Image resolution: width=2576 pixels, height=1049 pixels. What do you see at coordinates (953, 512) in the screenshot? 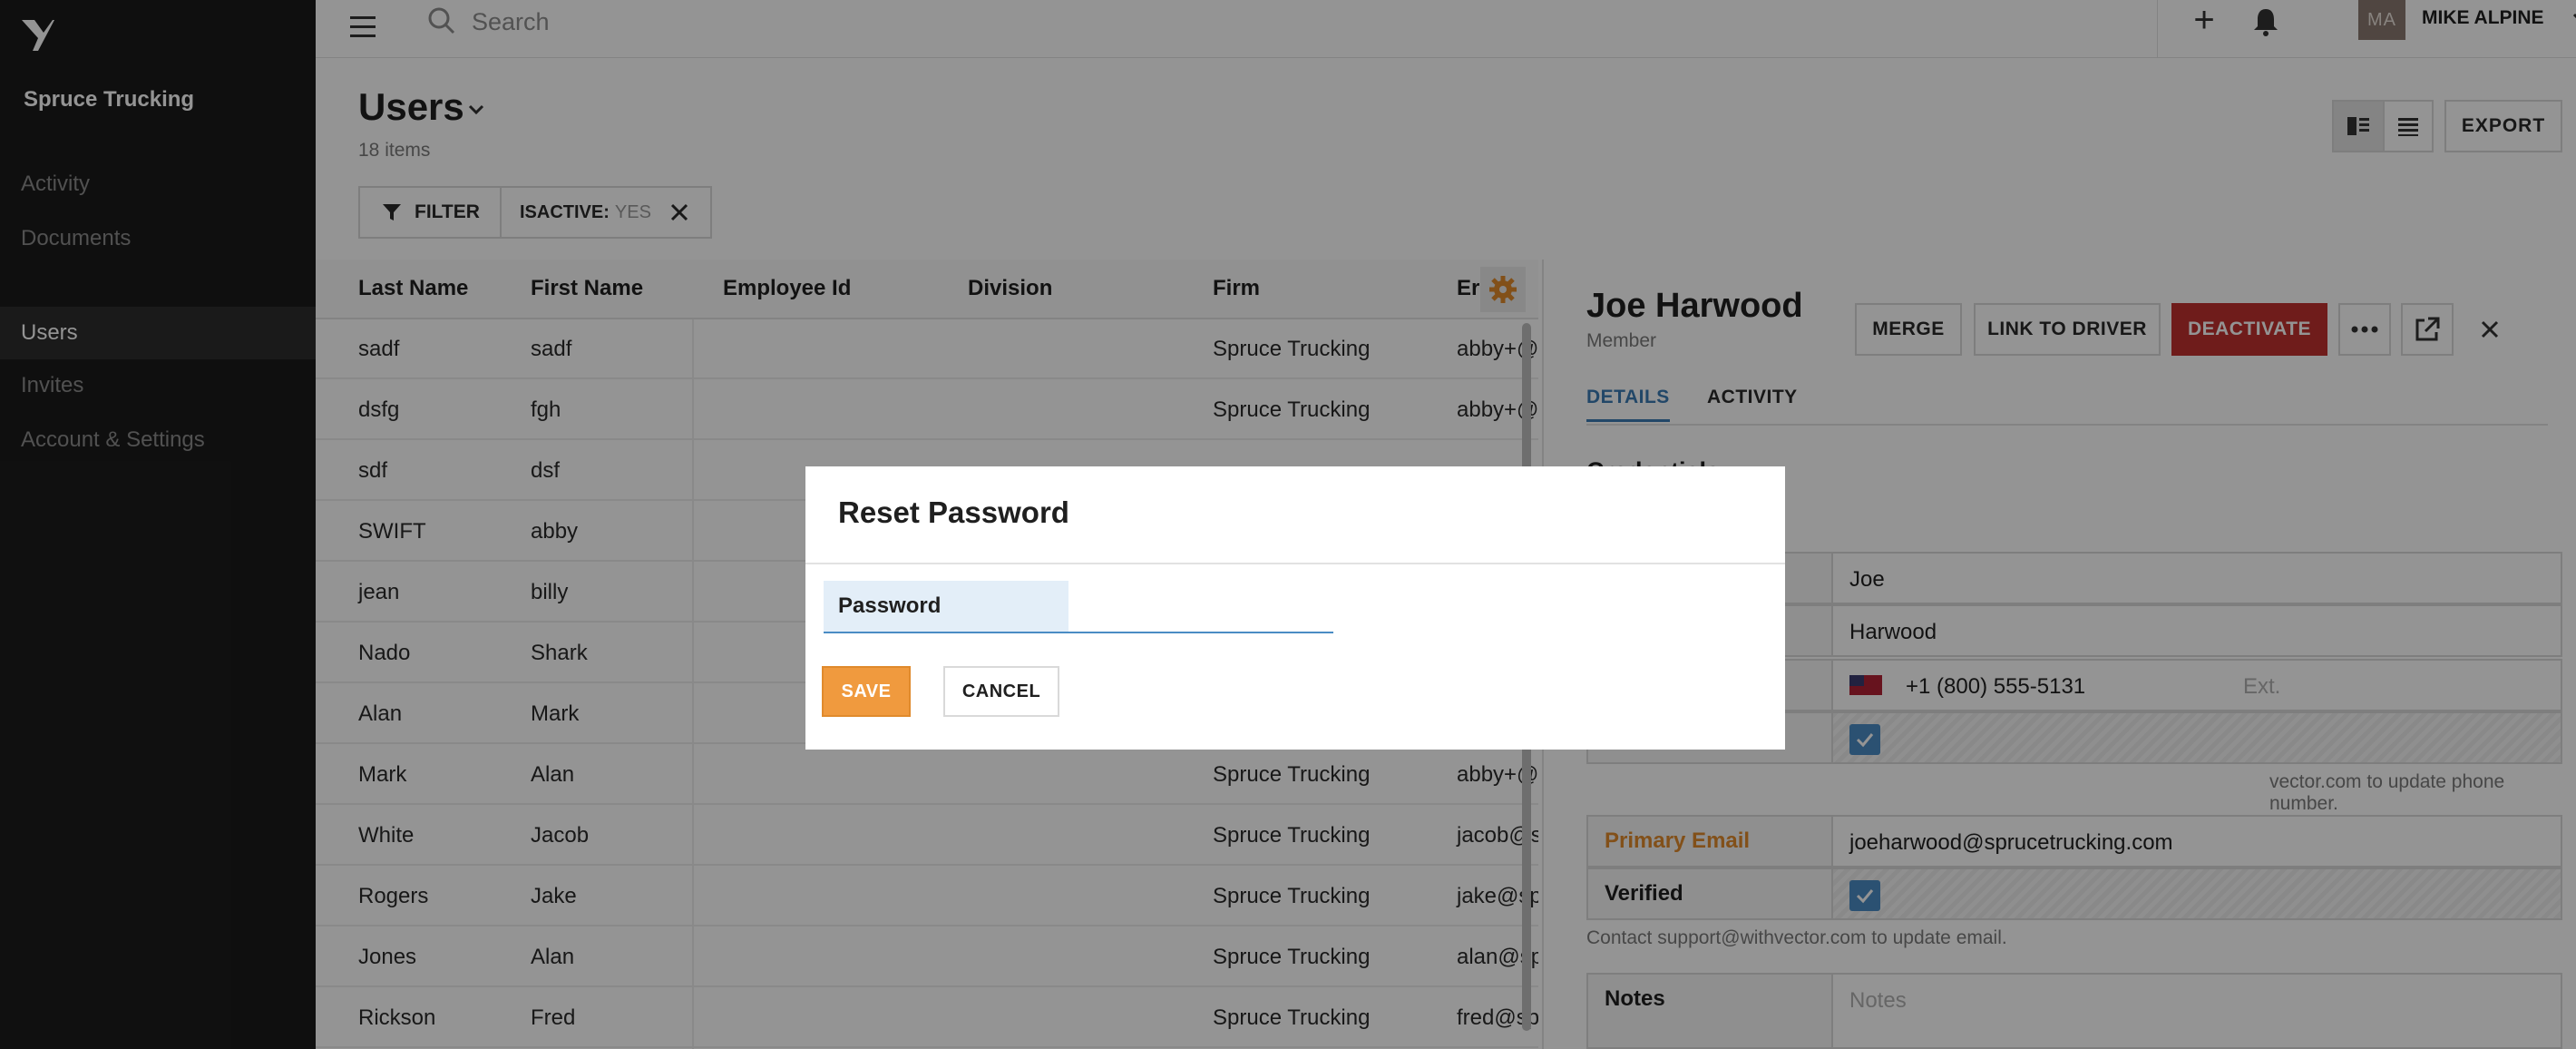
I see `dialog-title: Reset Password` at bounding box center [953, 512].